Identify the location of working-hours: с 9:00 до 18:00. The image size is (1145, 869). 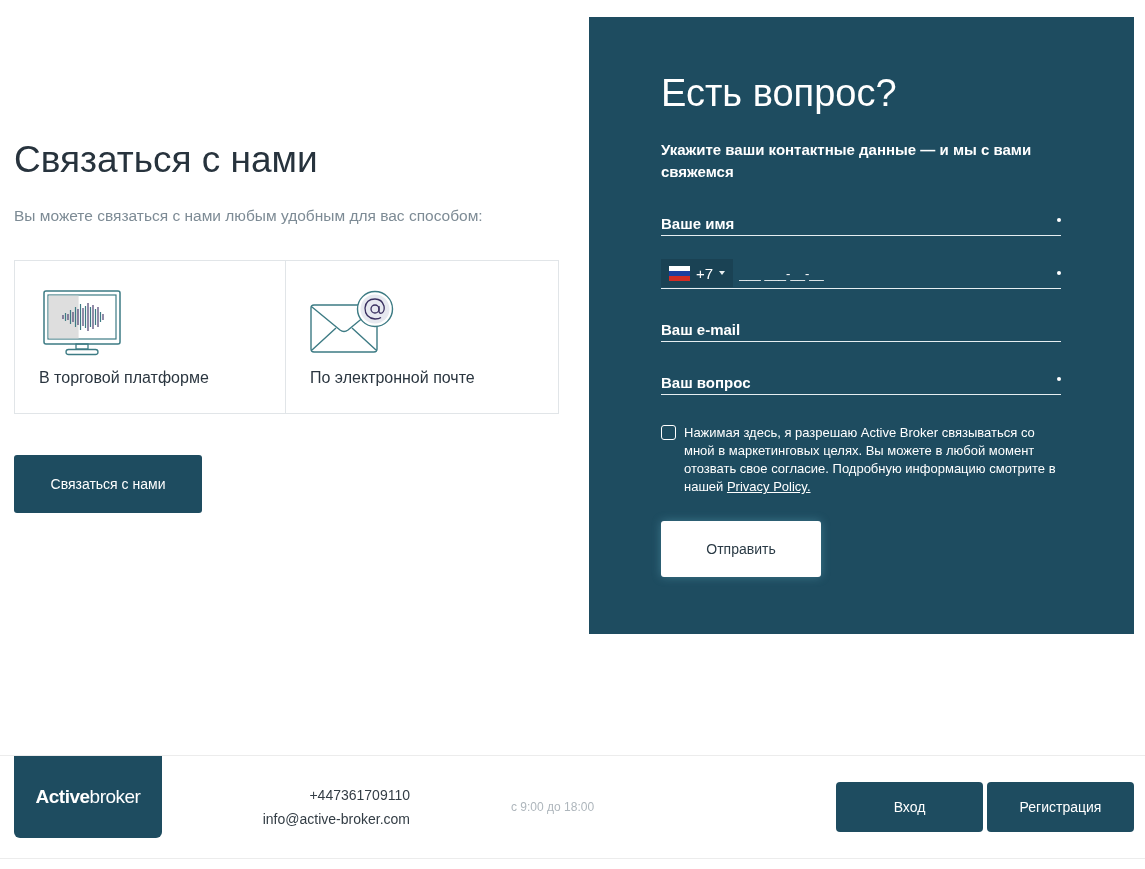
(553, 807).